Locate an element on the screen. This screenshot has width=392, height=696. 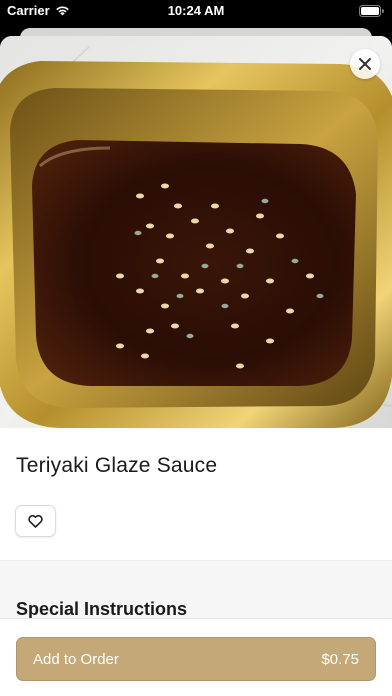
status-time: 10:24 AM is located at coordinates (196, 10).